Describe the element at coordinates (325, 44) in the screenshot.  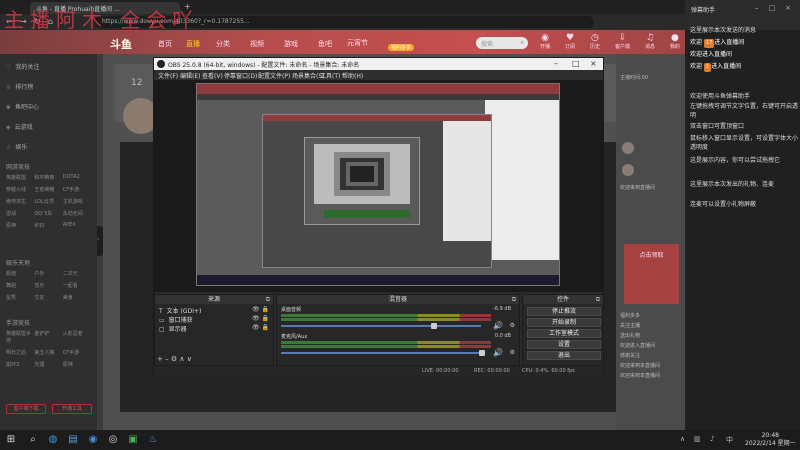
I see `nav-yuba: 鱼吧` at that location.